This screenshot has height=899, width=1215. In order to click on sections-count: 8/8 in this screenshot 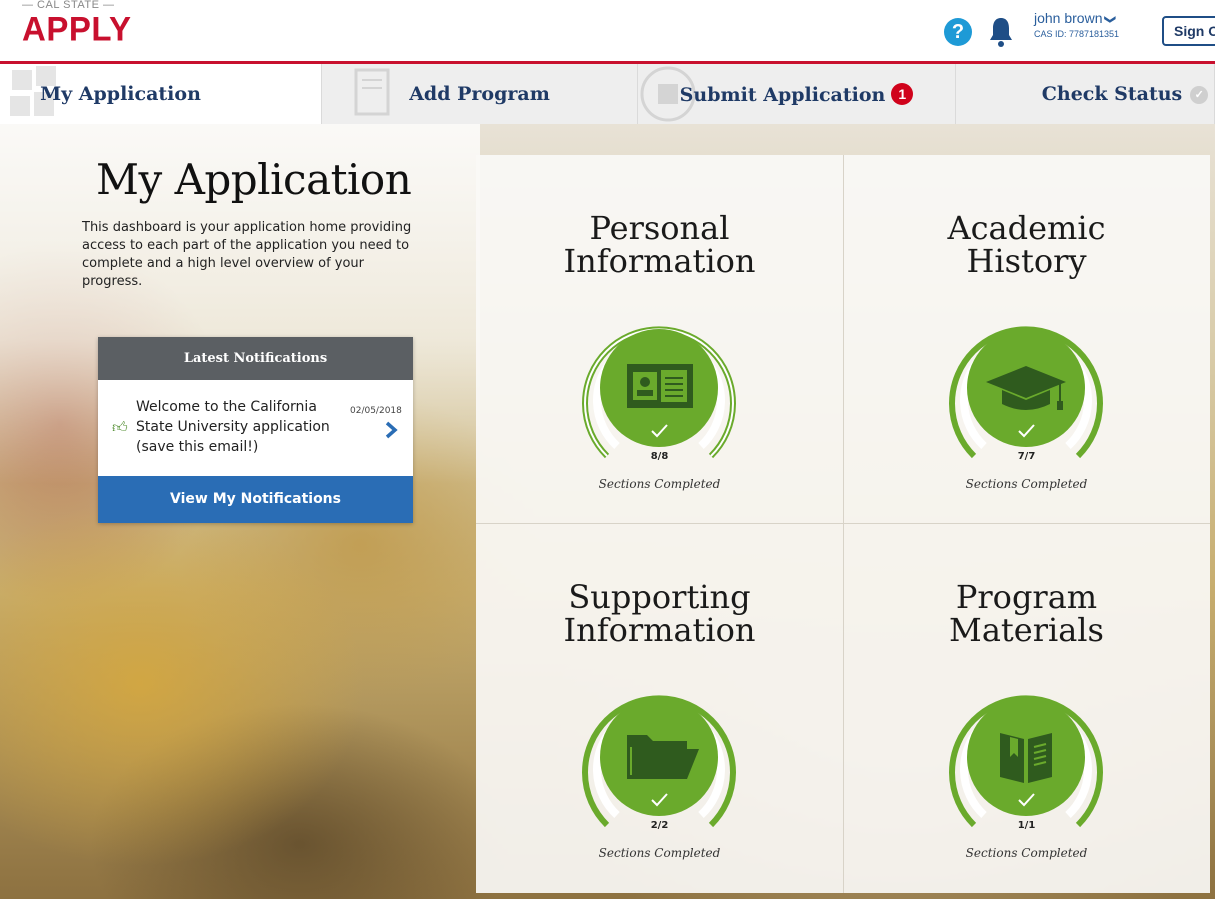, I will do `click(659, 456)`.